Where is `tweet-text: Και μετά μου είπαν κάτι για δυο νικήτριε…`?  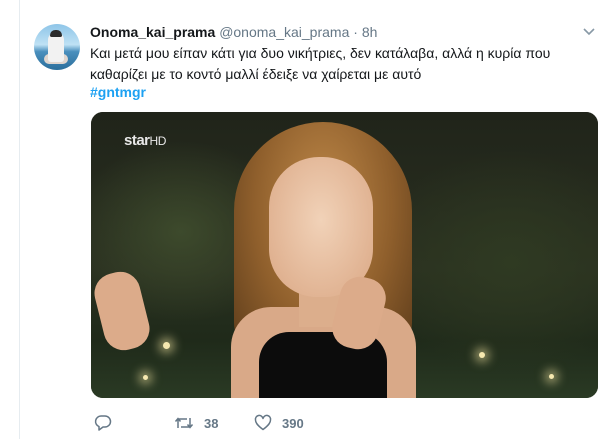
tweet-text: Και μετά μου είπαν κάτι για δυο νικήτριε… is located at coordinates (320, 63).